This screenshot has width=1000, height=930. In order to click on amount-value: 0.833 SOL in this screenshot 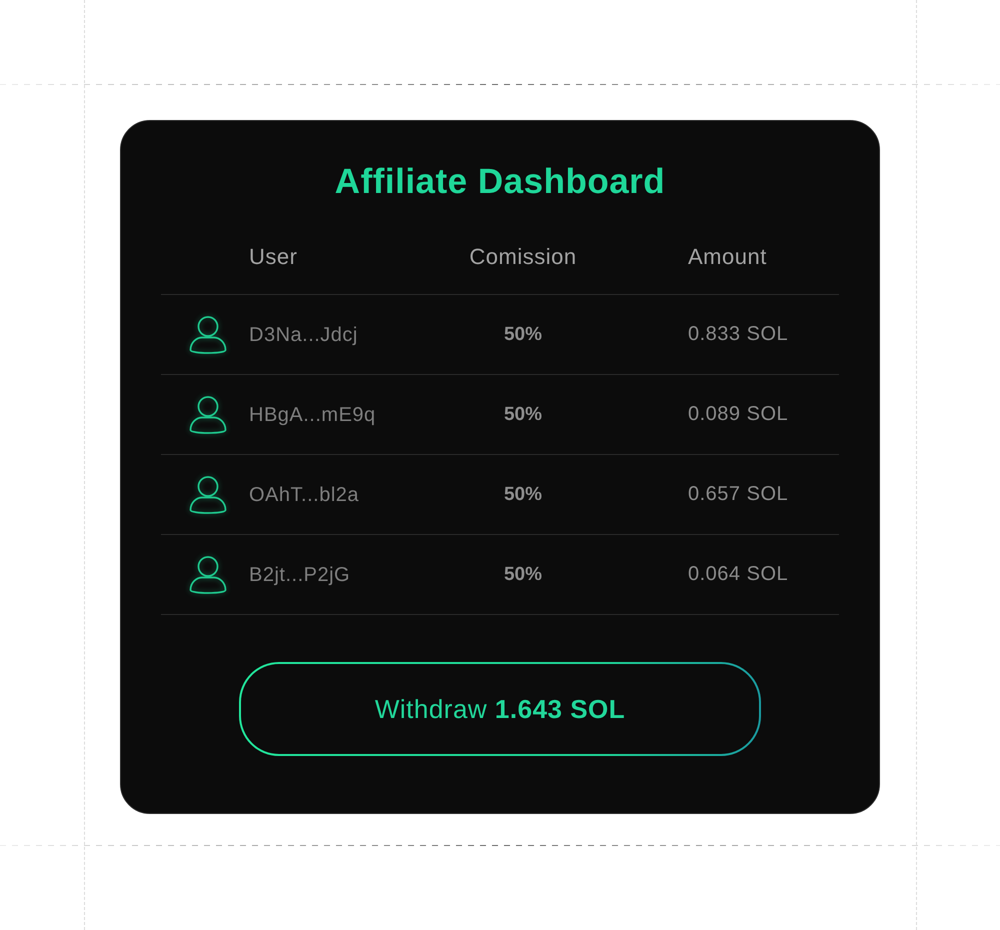, I will do `click(738, 333)`.